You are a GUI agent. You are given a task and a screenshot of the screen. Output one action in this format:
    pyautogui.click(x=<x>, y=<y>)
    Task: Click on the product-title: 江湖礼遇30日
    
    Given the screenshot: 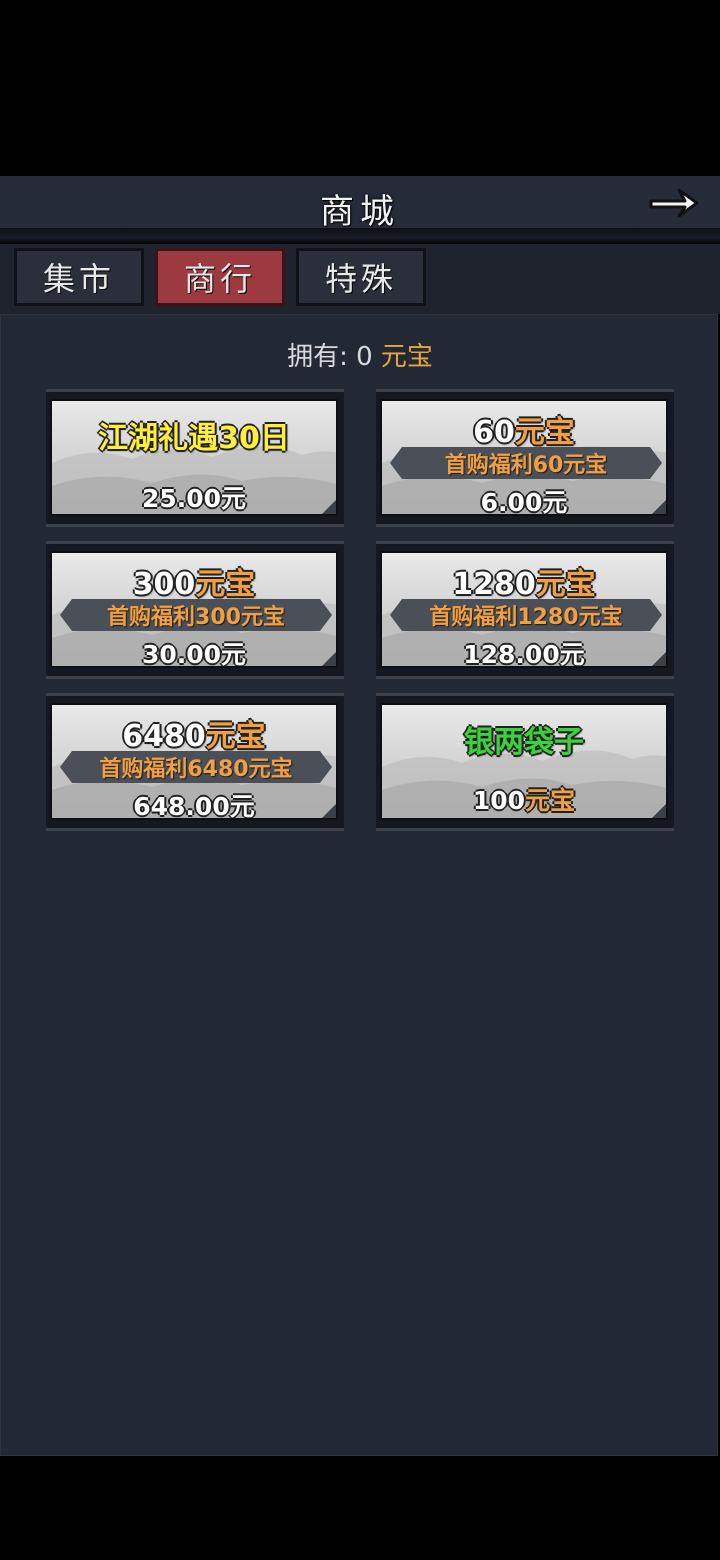 What is the action you would take?
    pyautogui.click(x=194, y=438)
    